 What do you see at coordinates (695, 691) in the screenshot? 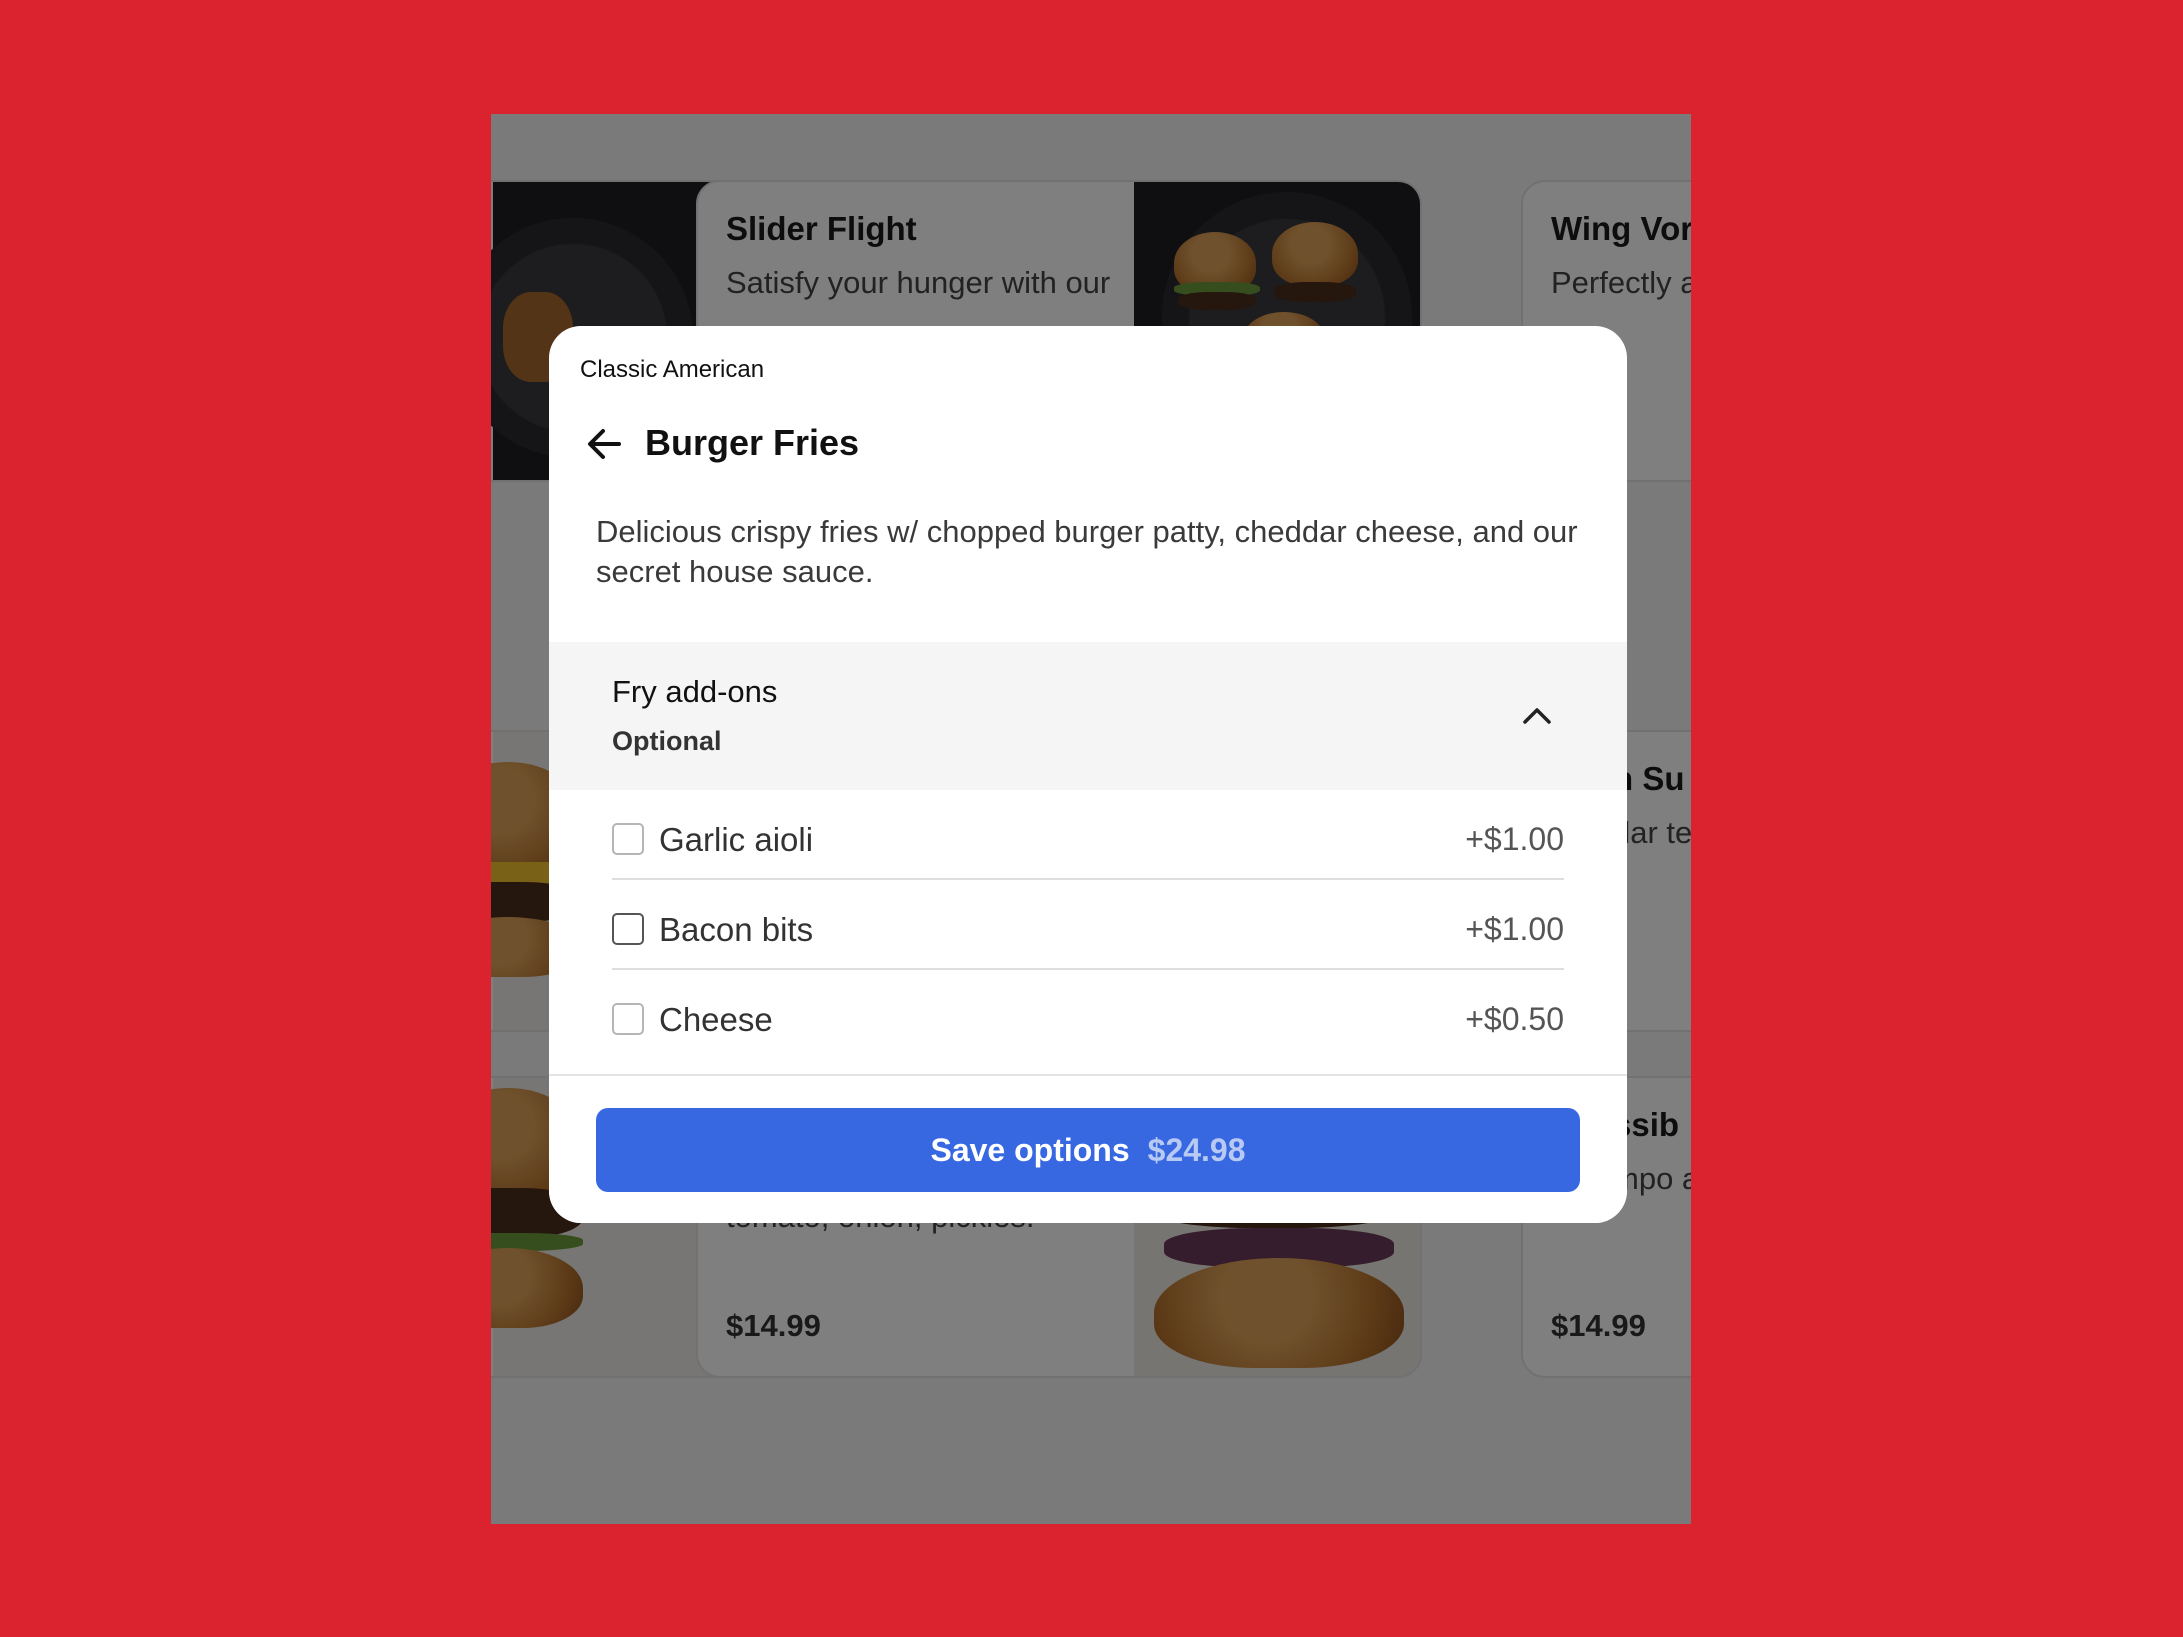
I see `option-group-title: Fry add-ons` at bounding box center [695, 691].